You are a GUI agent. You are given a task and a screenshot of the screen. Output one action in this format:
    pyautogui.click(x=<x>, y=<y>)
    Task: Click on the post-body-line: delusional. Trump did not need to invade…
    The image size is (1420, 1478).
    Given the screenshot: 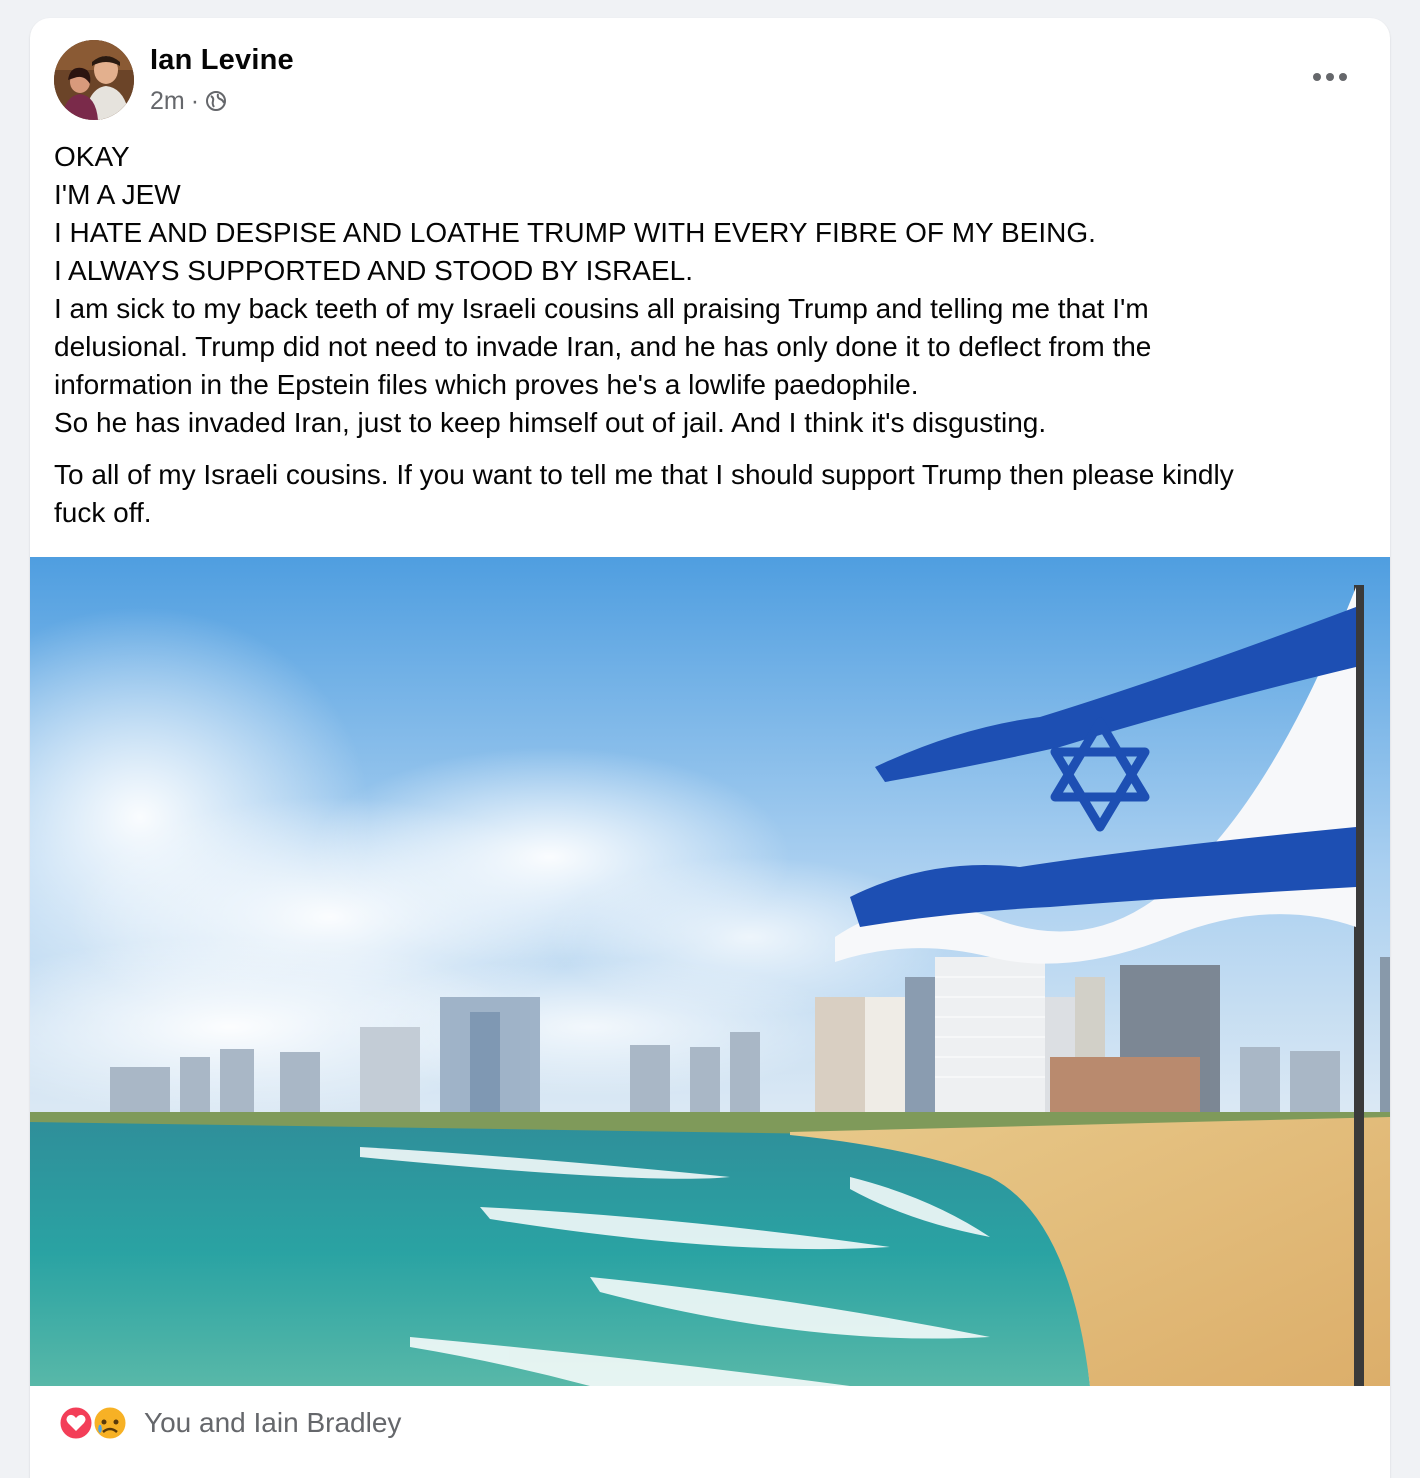 What is the action you would take?
    pyautogui.click(x=603, y=346)
    